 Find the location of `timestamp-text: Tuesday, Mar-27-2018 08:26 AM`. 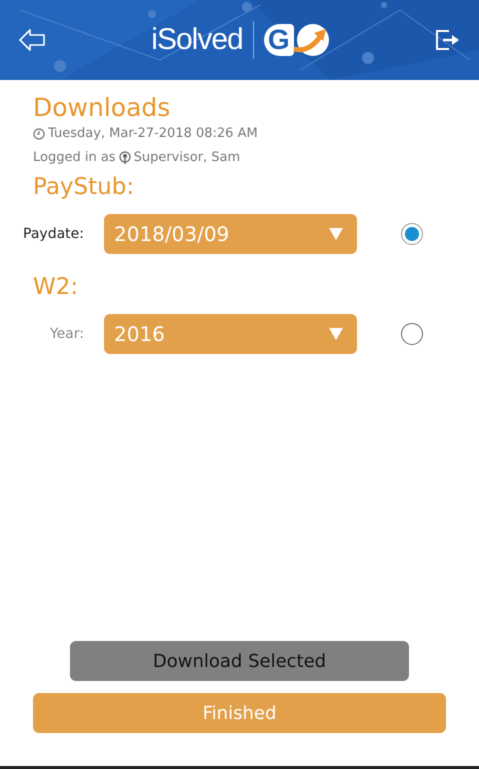

timestamp-text: Tuesday, Mar-27-2018 08:26 AM is located at coordinates (153, 134).